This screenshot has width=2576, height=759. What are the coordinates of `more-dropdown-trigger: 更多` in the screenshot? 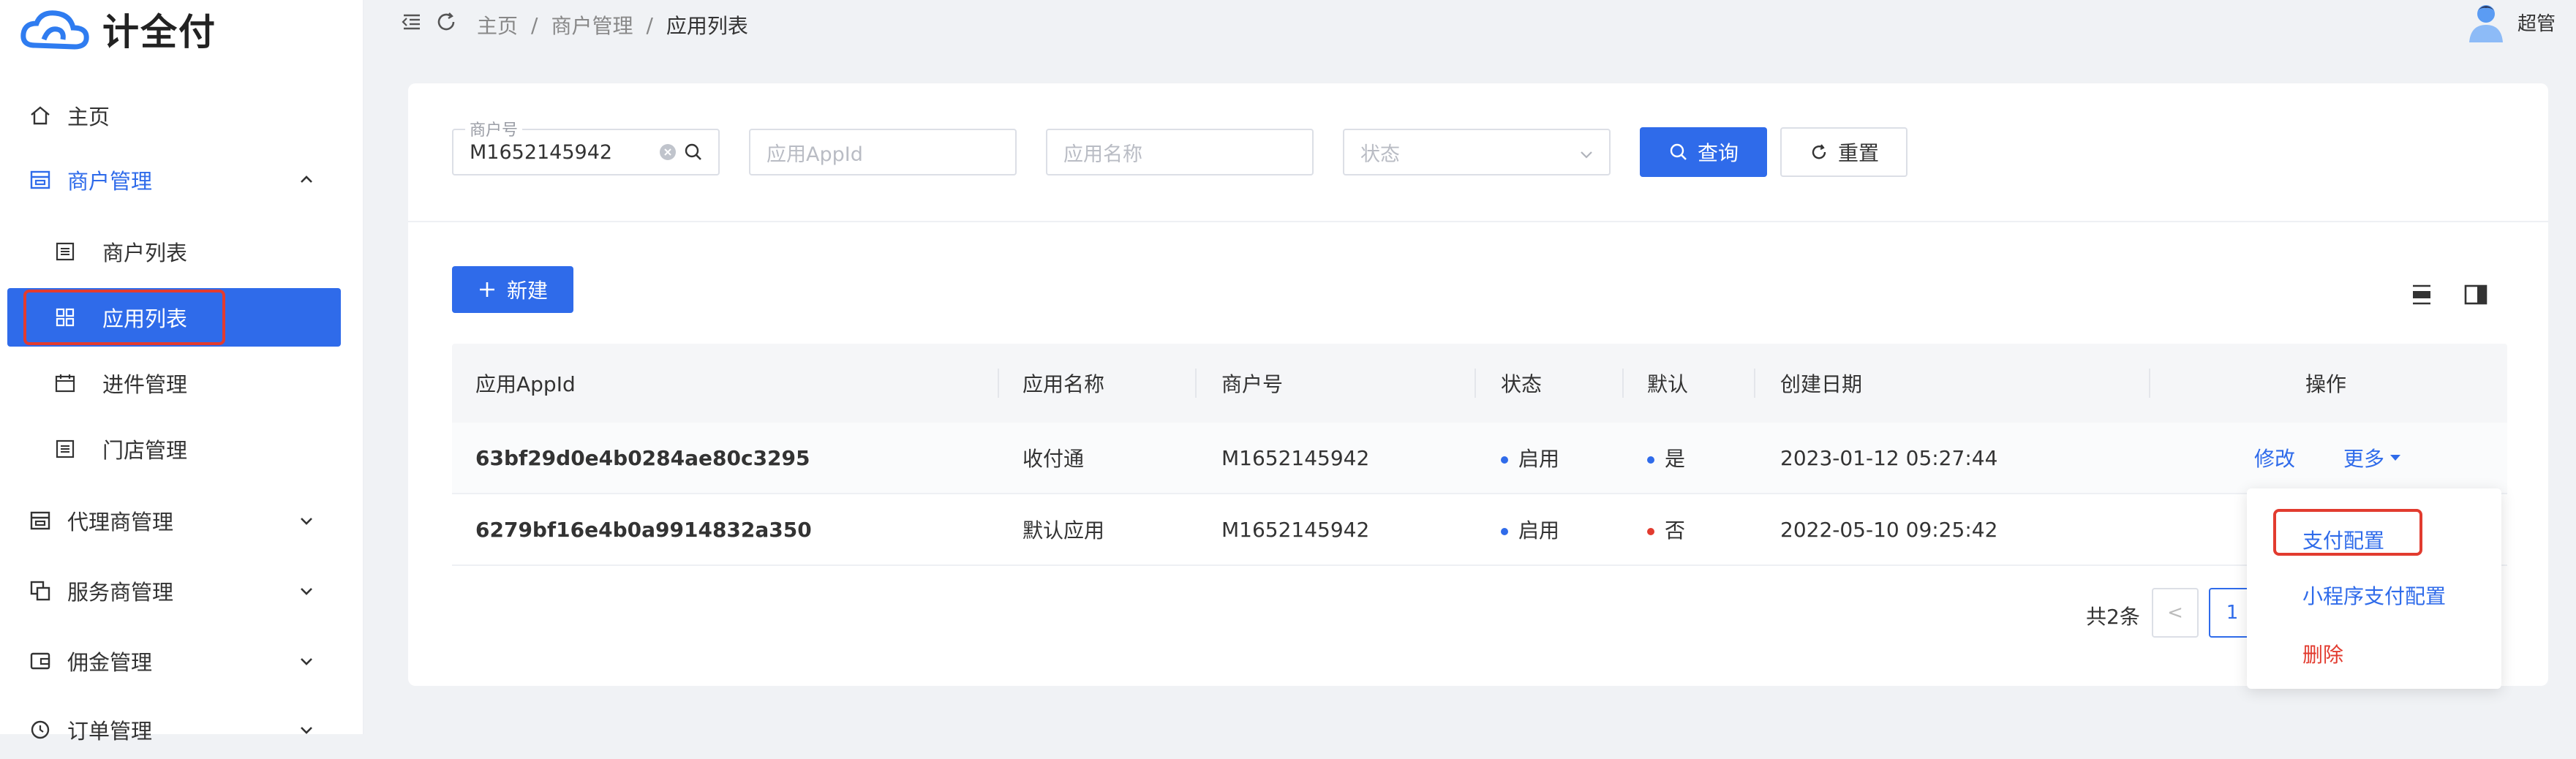 It's located at (2372, 458).